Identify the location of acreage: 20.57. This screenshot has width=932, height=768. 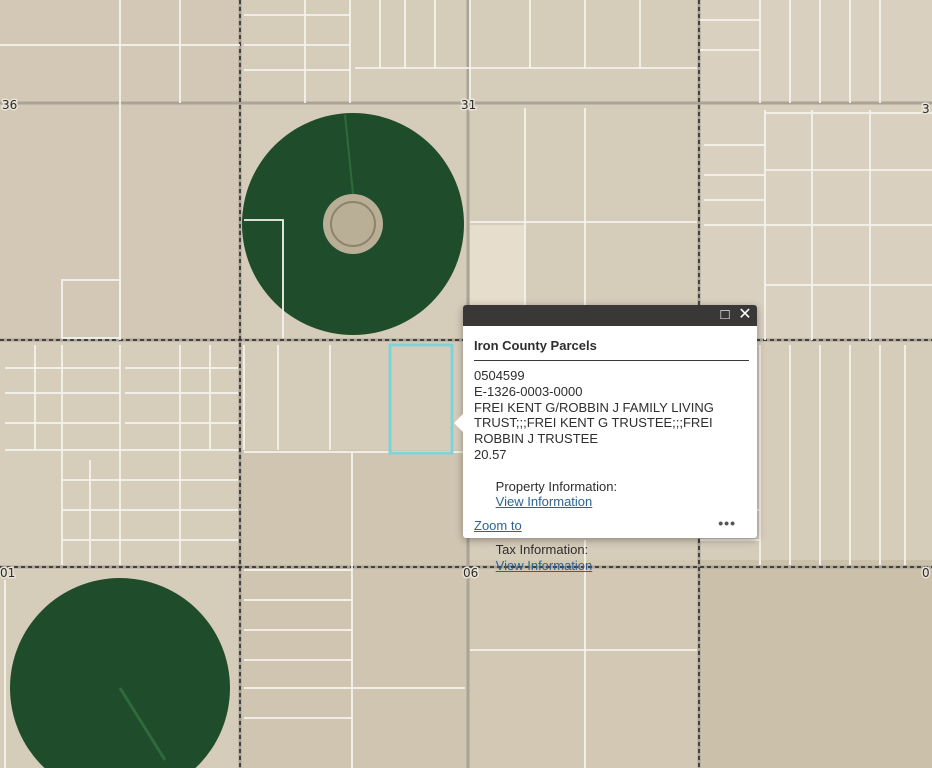
(490, 454).